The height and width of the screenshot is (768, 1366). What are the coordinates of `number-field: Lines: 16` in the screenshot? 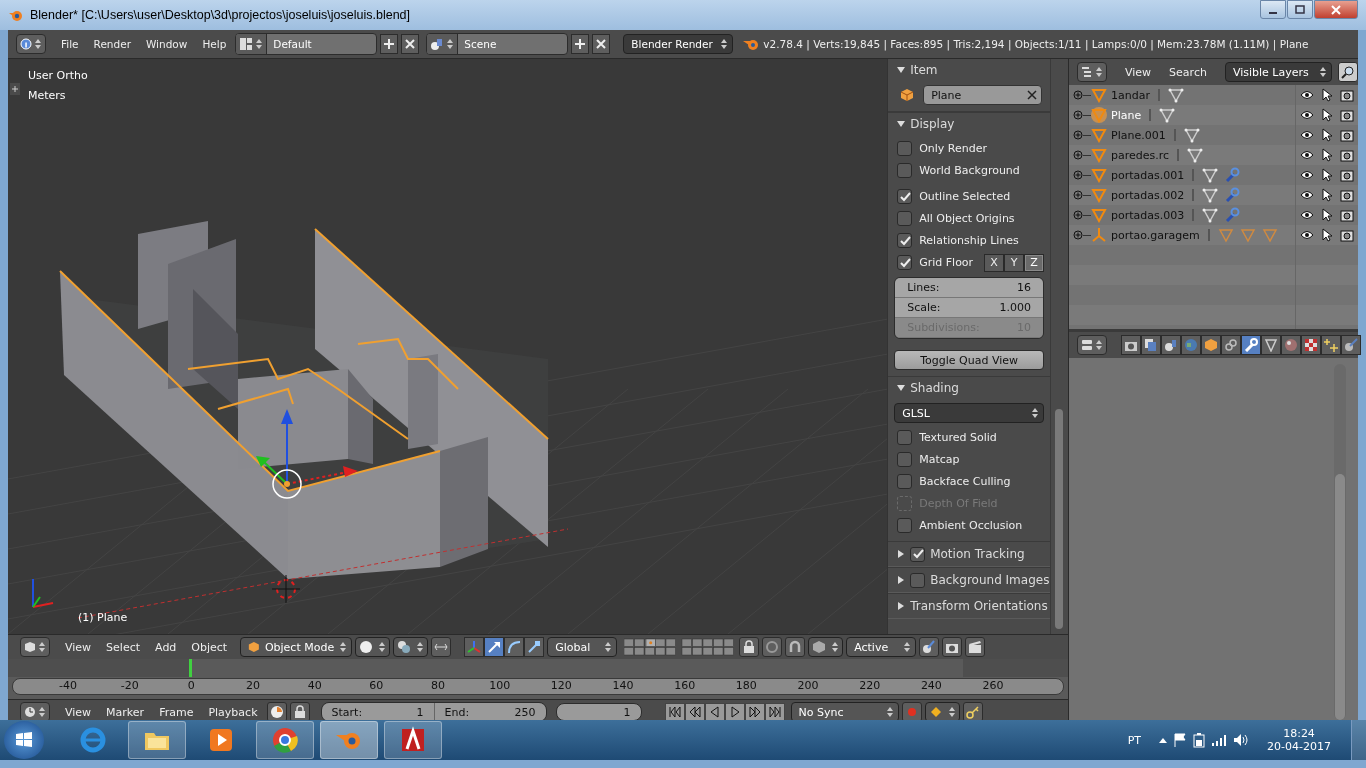 It's located at (969, 288).